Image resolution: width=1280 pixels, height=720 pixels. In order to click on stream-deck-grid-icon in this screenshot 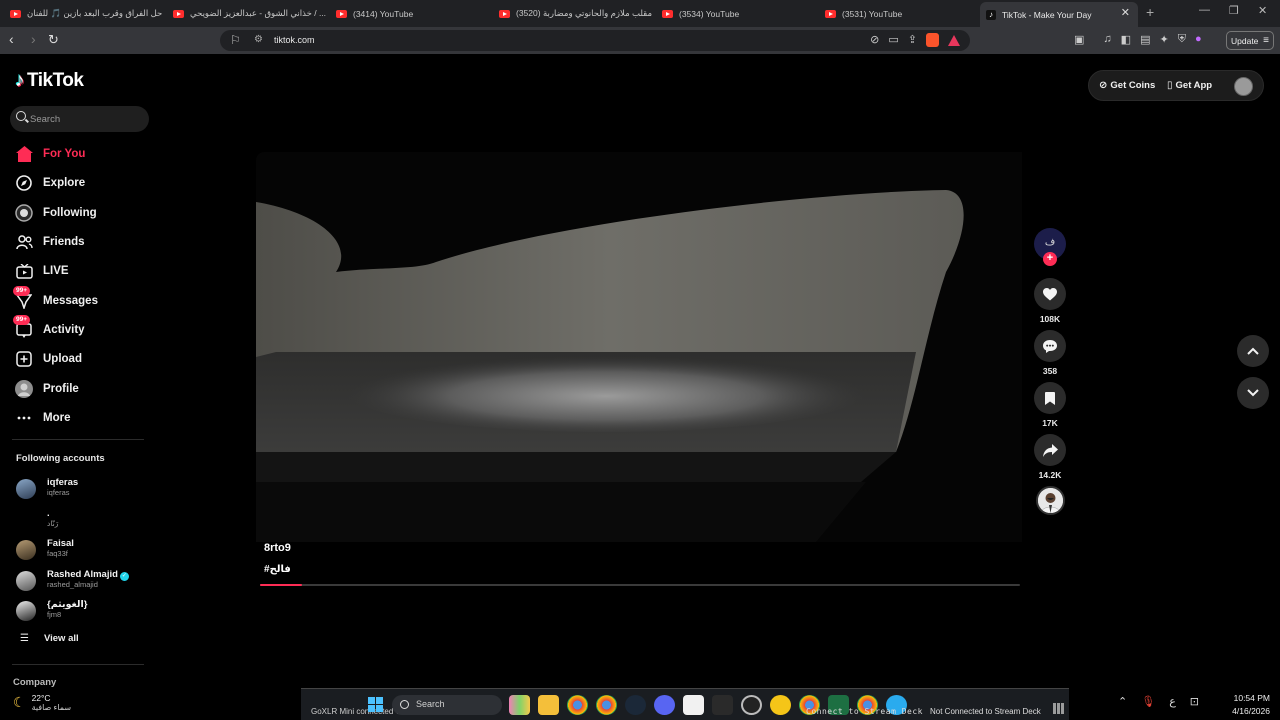, I will do `click(1058, 708)`.